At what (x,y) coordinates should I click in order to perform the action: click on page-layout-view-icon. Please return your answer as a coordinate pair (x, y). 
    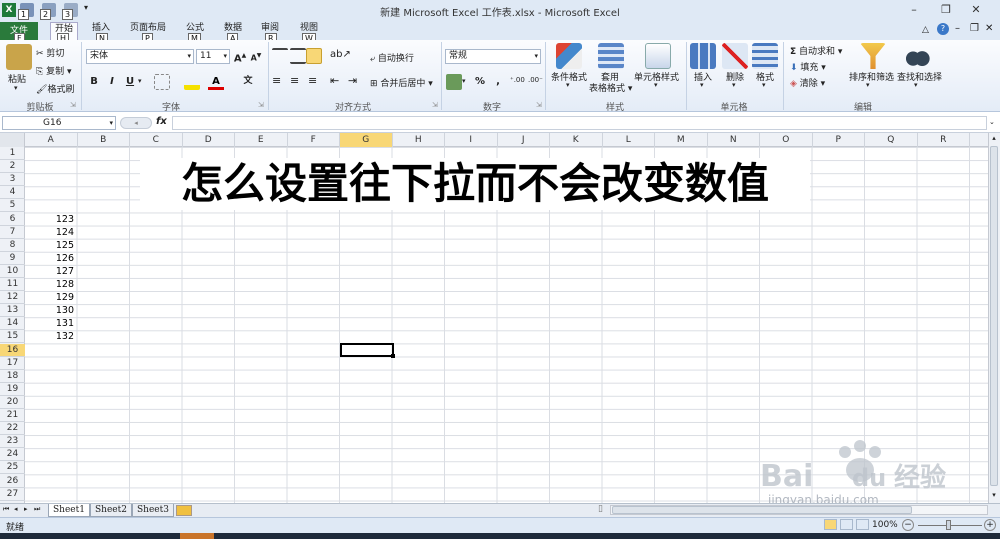
    Looking at the image, I should click on (846, 524).